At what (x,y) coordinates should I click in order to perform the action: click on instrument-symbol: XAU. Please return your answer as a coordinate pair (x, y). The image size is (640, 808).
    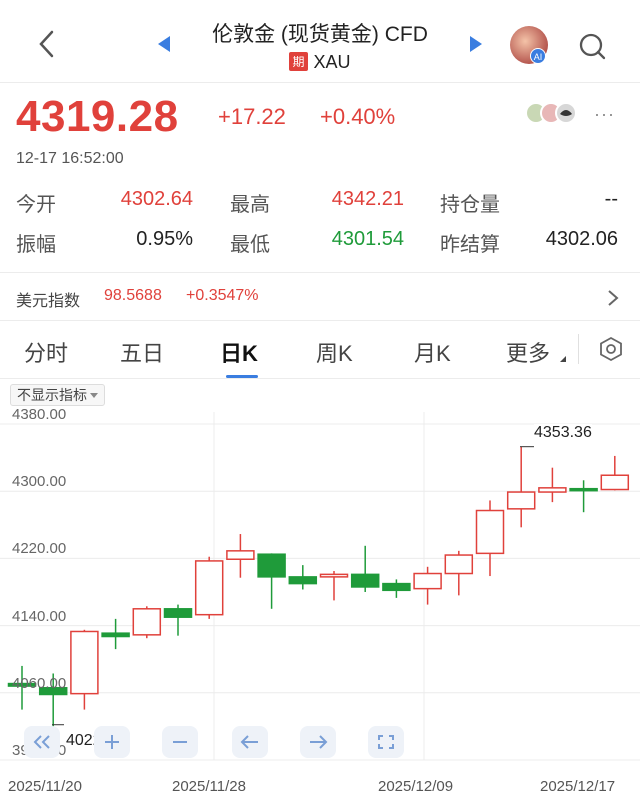
    Looking at the image, I should click on (332, 62).